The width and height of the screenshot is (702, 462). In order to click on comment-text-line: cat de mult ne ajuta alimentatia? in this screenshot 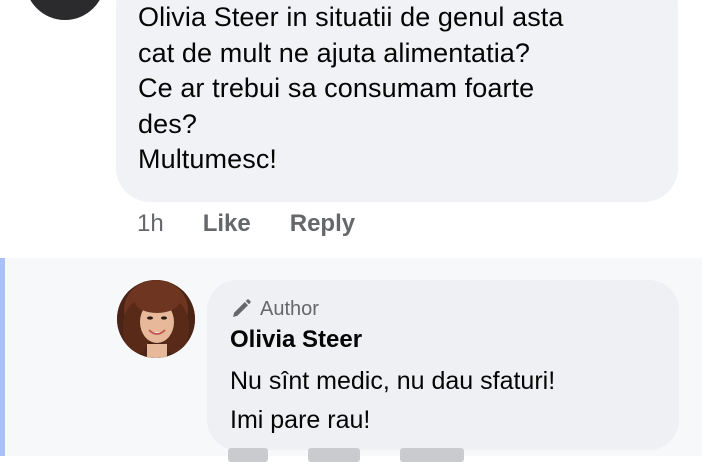, I will do `click(334, 52)`.